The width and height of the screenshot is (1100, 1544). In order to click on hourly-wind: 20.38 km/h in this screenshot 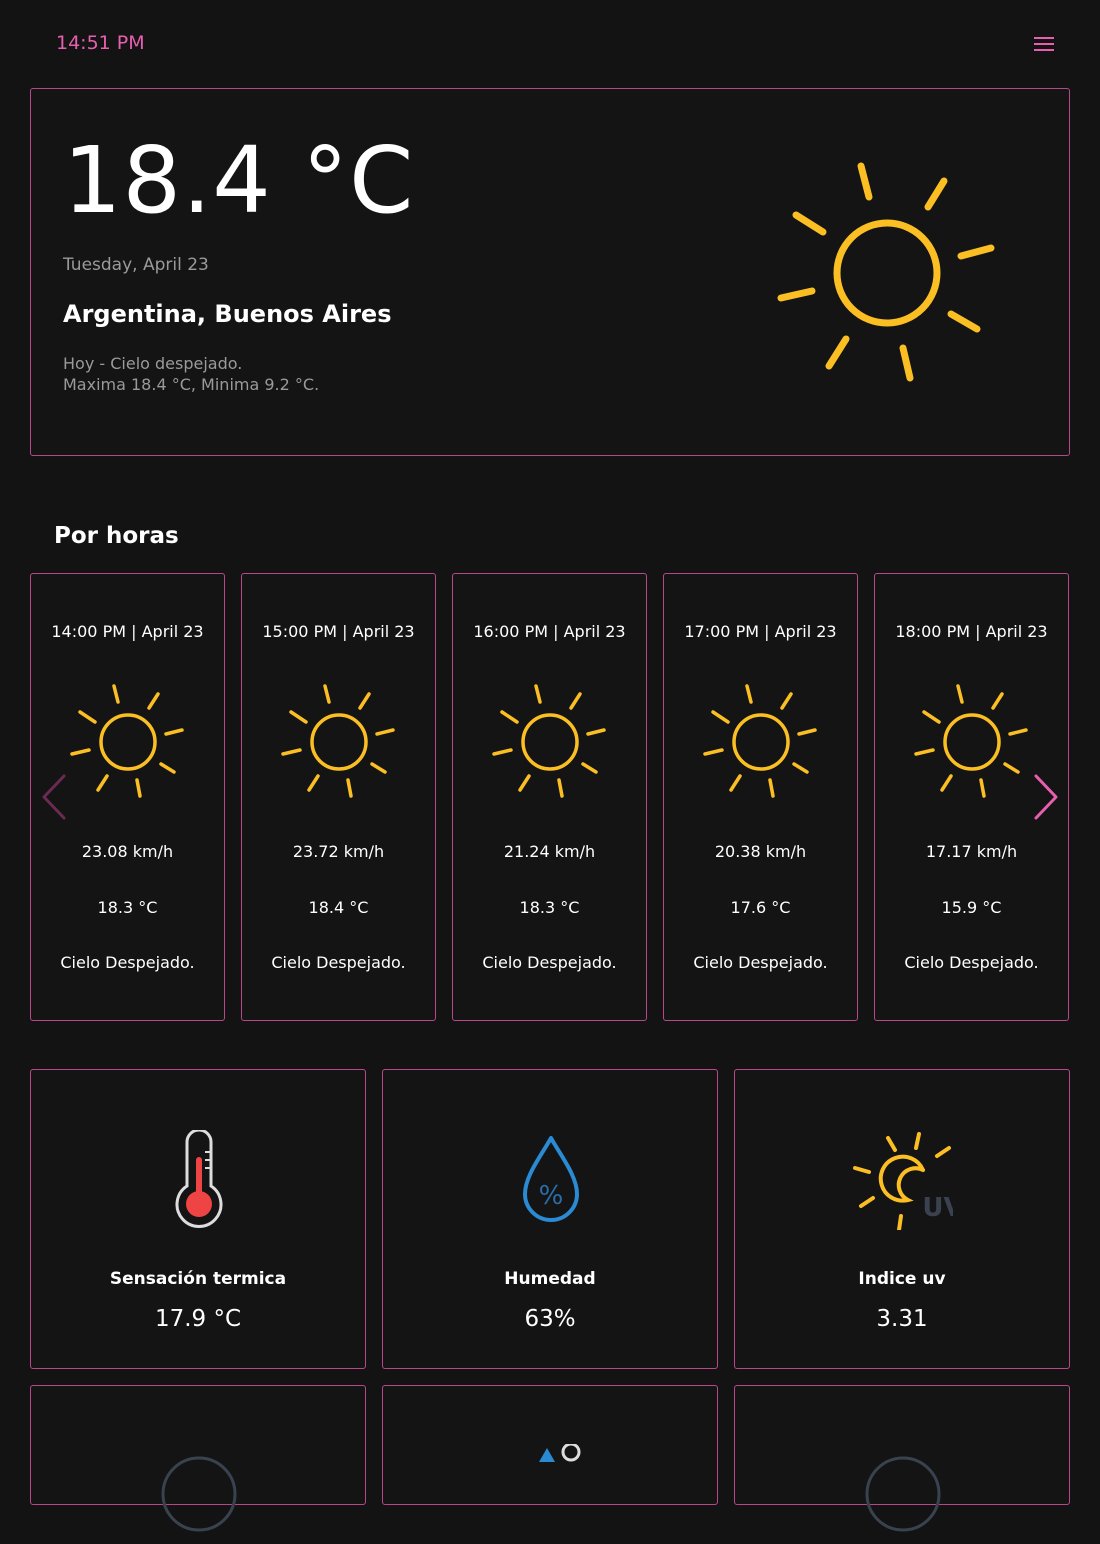, I will do `click(760, 851)`.